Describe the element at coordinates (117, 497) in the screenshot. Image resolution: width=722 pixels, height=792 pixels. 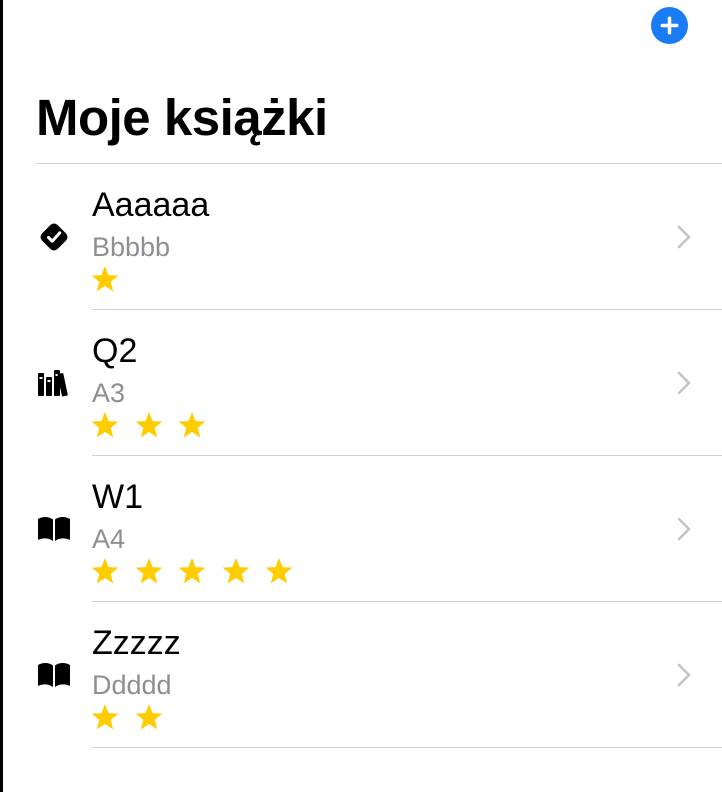
I see `book-title: W1` at that location.